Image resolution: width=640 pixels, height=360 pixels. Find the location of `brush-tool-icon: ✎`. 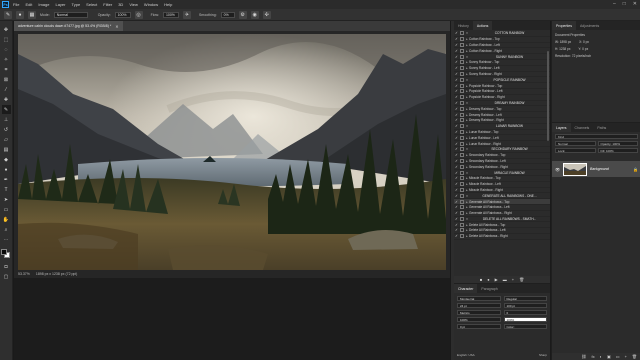

brush-tool-icon: ✎ is located at coordinates (6, 109).